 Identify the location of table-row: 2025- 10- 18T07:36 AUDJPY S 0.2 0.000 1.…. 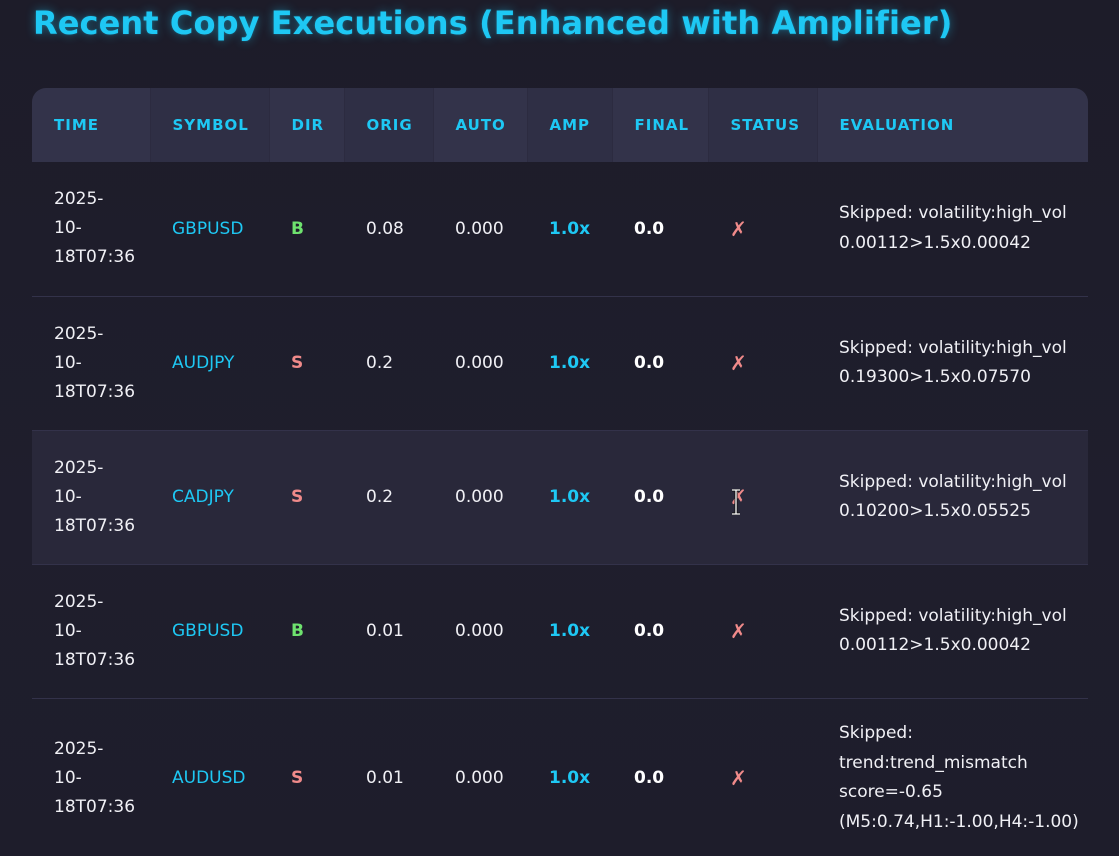
(560, 363).